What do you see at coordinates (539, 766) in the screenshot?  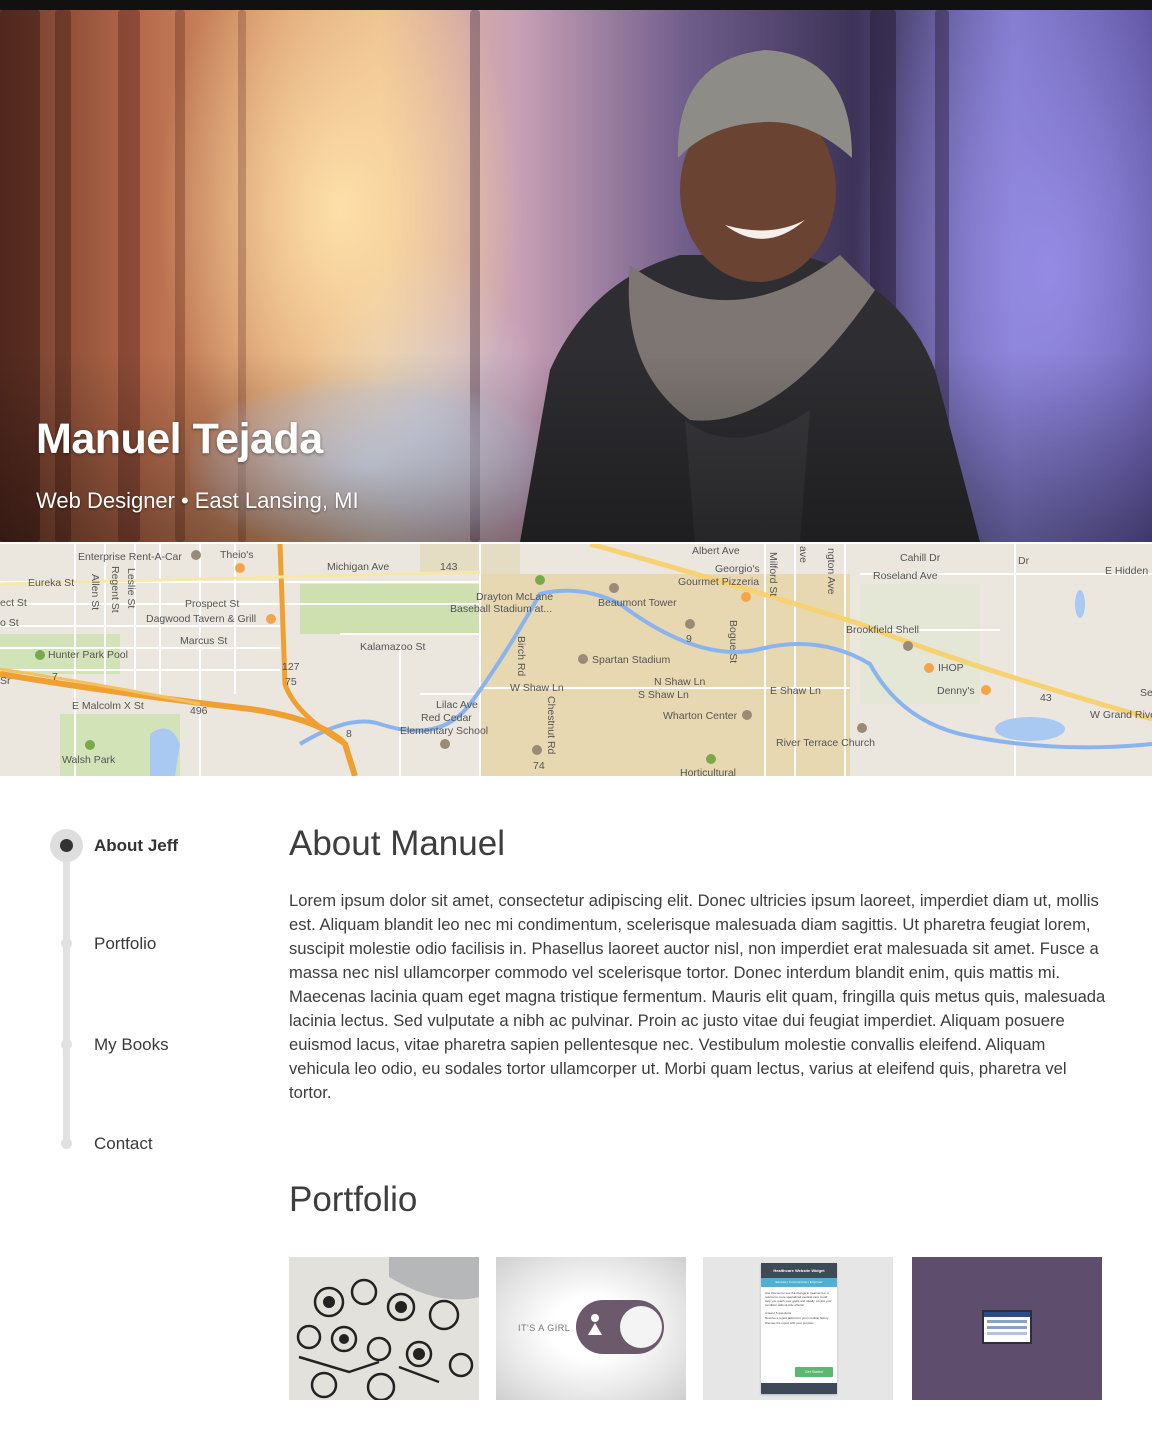 I see `map-label: 74` at bounding box center [539, 766].